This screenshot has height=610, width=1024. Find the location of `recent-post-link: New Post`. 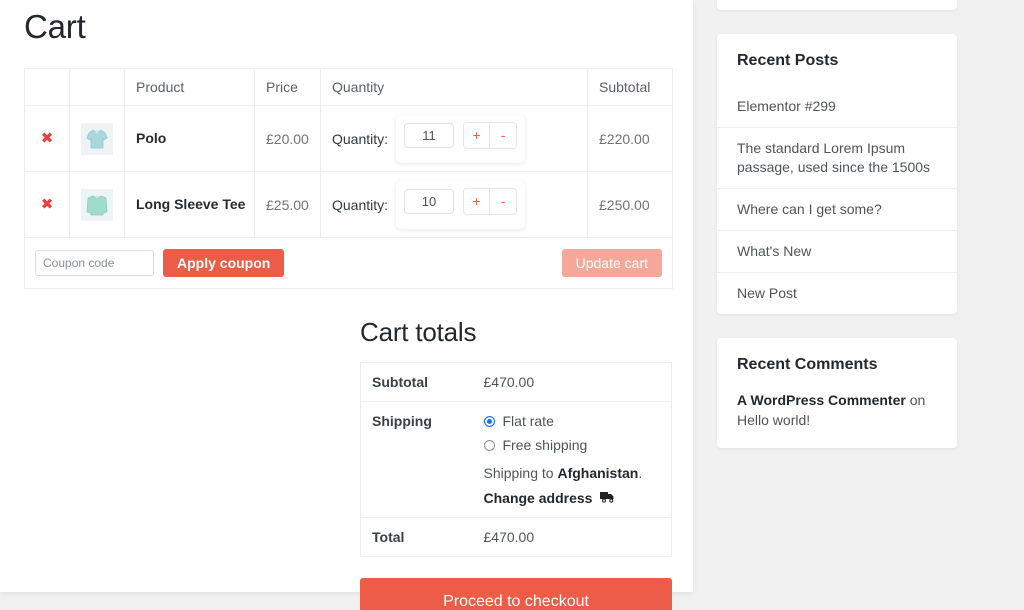

recent-post-link: New Post is located at coordinates (837, 293).